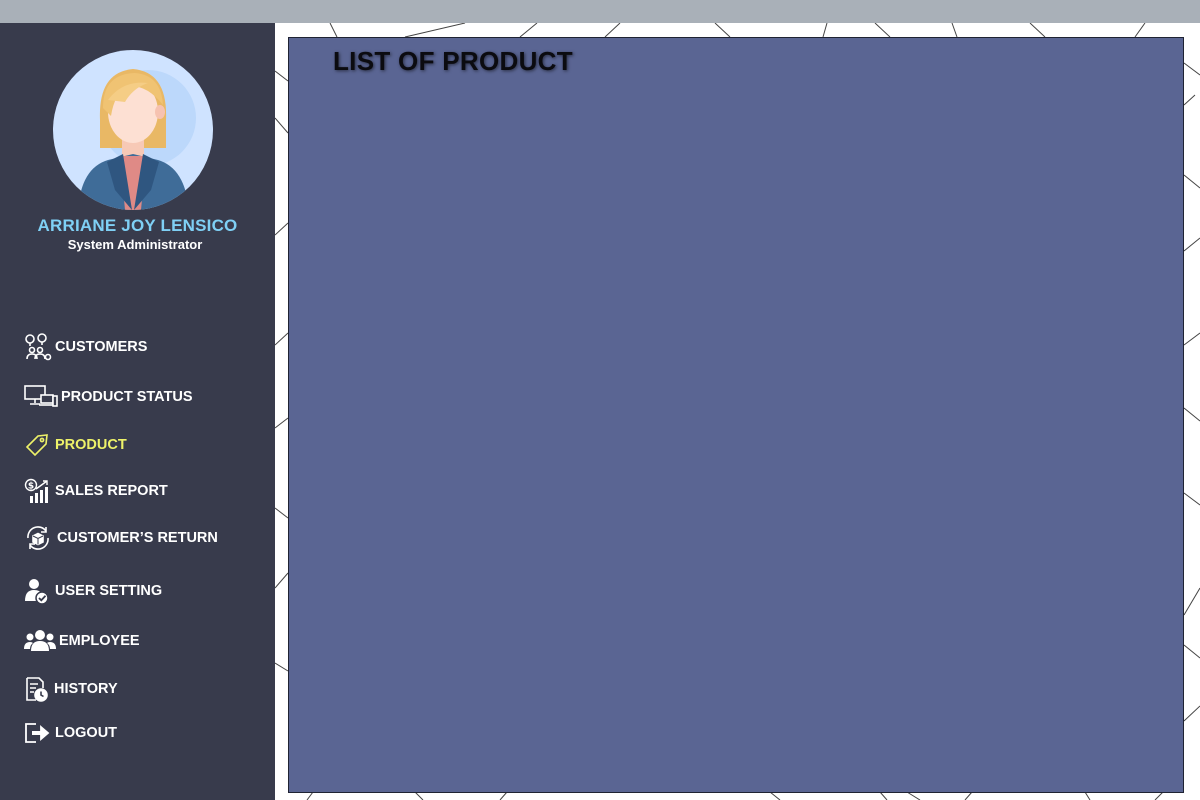  I want to click on logout-icon, so click(39, 733).